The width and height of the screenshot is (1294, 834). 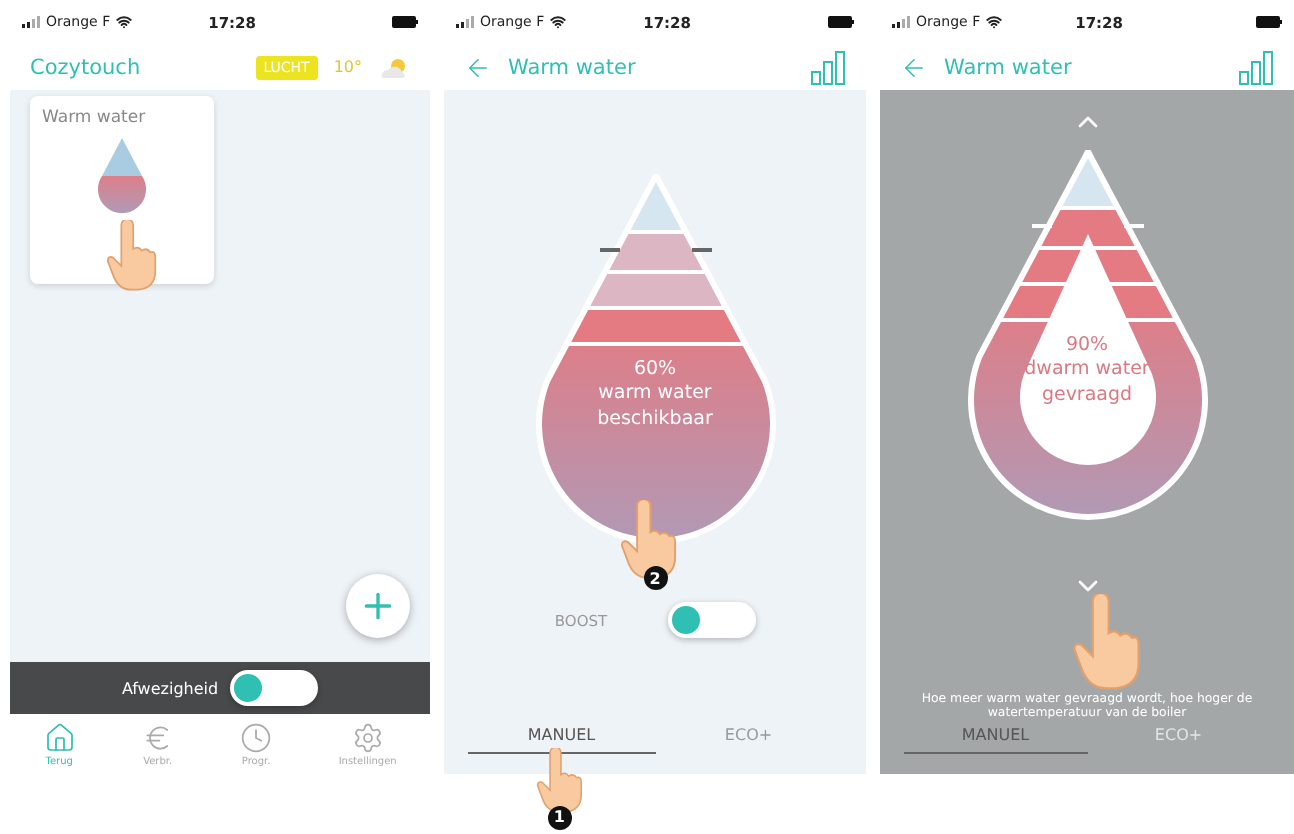 I want to click on mode-tab: MANUEL, so click(x=995, y=738).